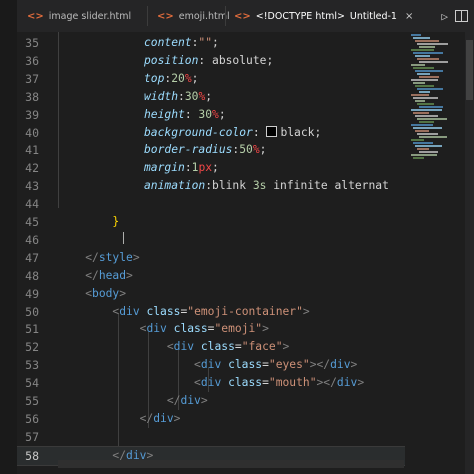 This screenshot has width=474, height=474. What do you see at coordinates (193, 16) in the screenshot?
I see `tab-emoji: <> emoji.html` at bounding box center [193, 16].